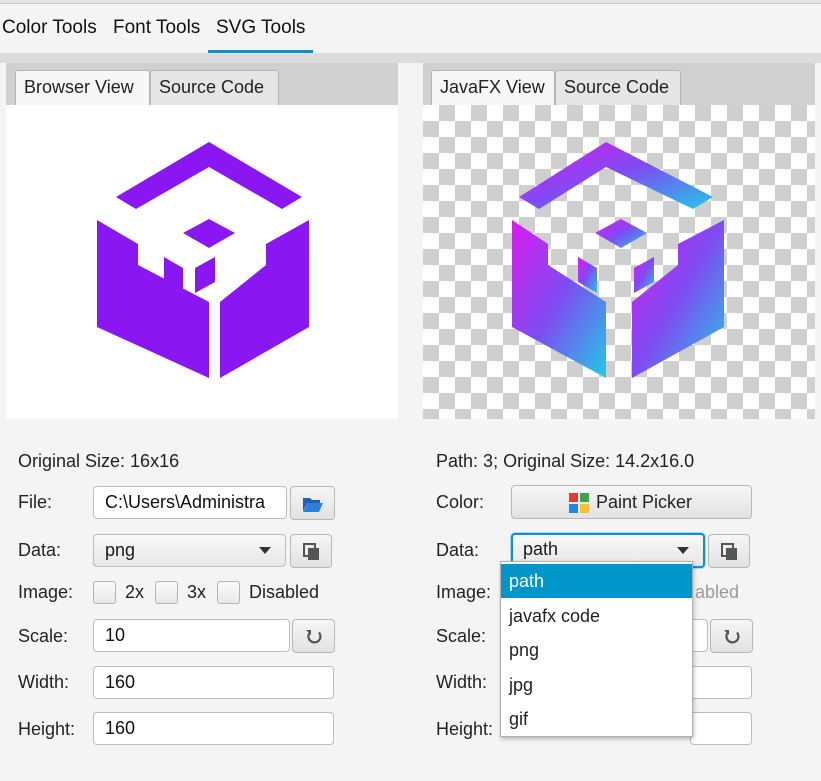 This screenshot has width=821, height=781. What do you see at coordinates (49, 29) in the screenshot?
I see `tab-color-tools: Color Tools` at bounding box center [49, 29].